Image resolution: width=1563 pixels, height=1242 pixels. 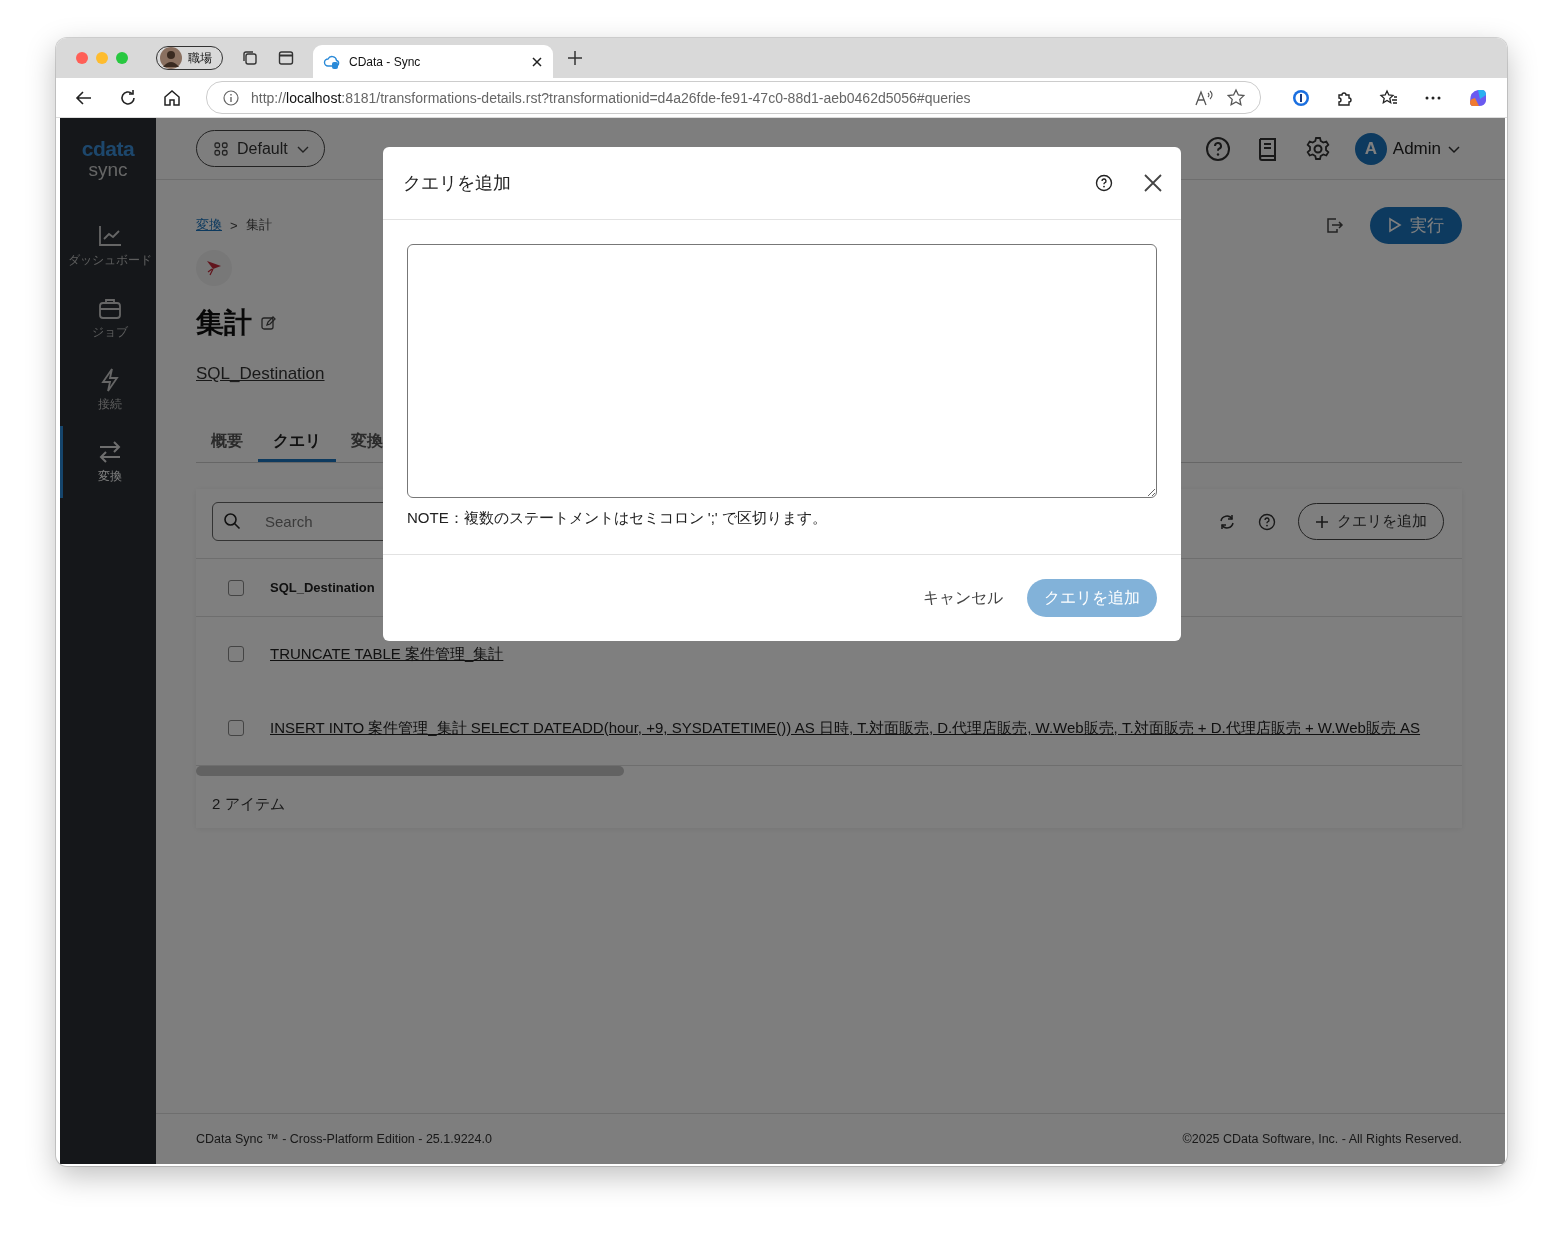 What do you see at coordinates (845, 728) in the screenshot?
I see `query-link: INSERT INTO 案件管理_集計 SELECT DATEADD(hour, +9, SYSDATETIME()) AS 日時, T.対面販売, D.代理店販売, W.Web販売, T.対面販売 + D.代理店販売 + W.Web販売 AS` at bounding box center [845, 728].